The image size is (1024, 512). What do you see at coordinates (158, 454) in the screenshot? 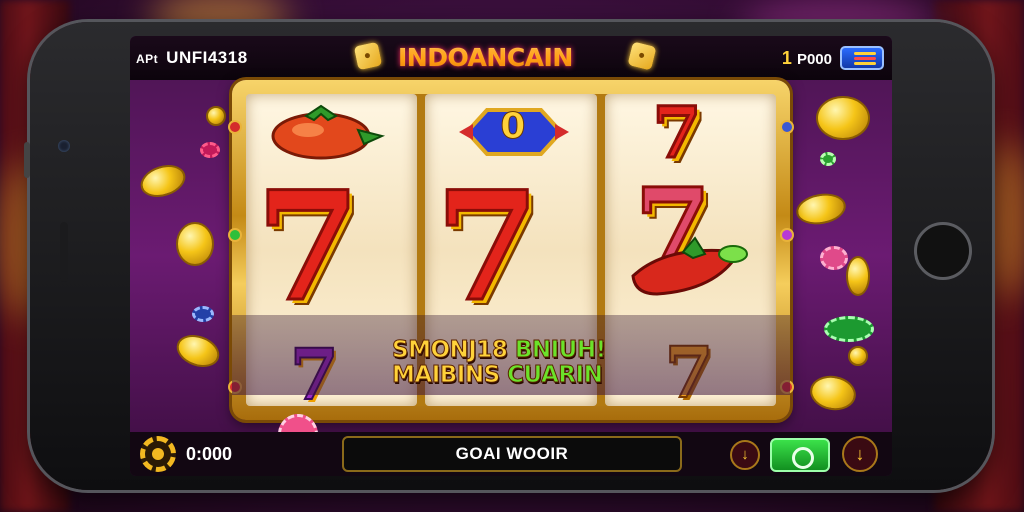
I see `gear-icon` at bounding box center [158, 454].